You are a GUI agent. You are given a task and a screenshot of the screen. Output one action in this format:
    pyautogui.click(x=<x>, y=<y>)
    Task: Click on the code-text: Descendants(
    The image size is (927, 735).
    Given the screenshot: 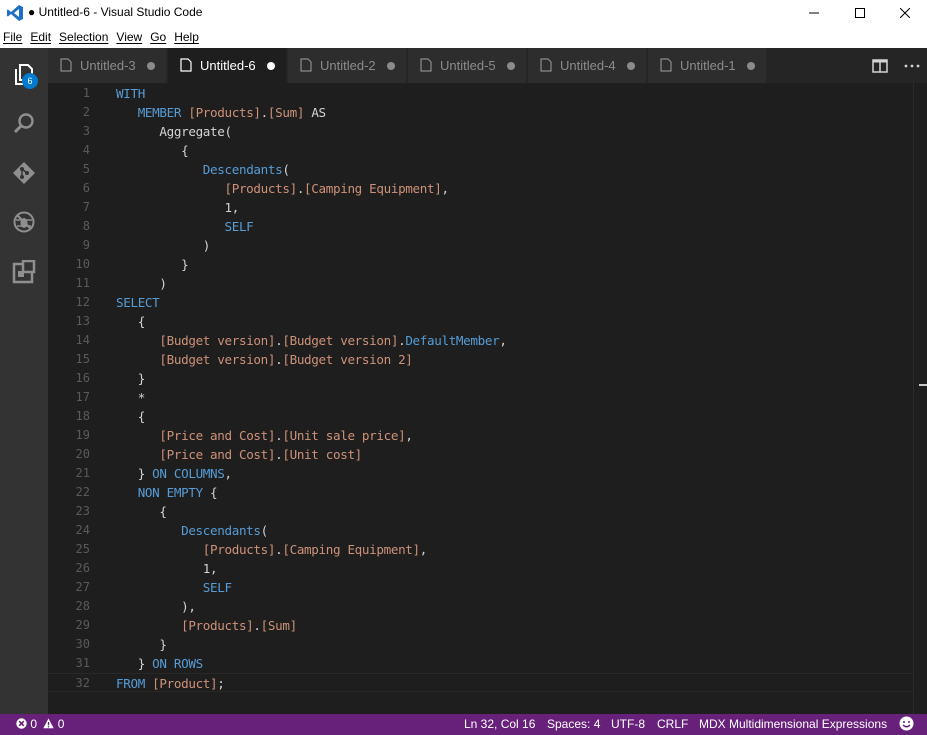 What is the action you would take?
    pyautogui.click(x=224, y=530)
    